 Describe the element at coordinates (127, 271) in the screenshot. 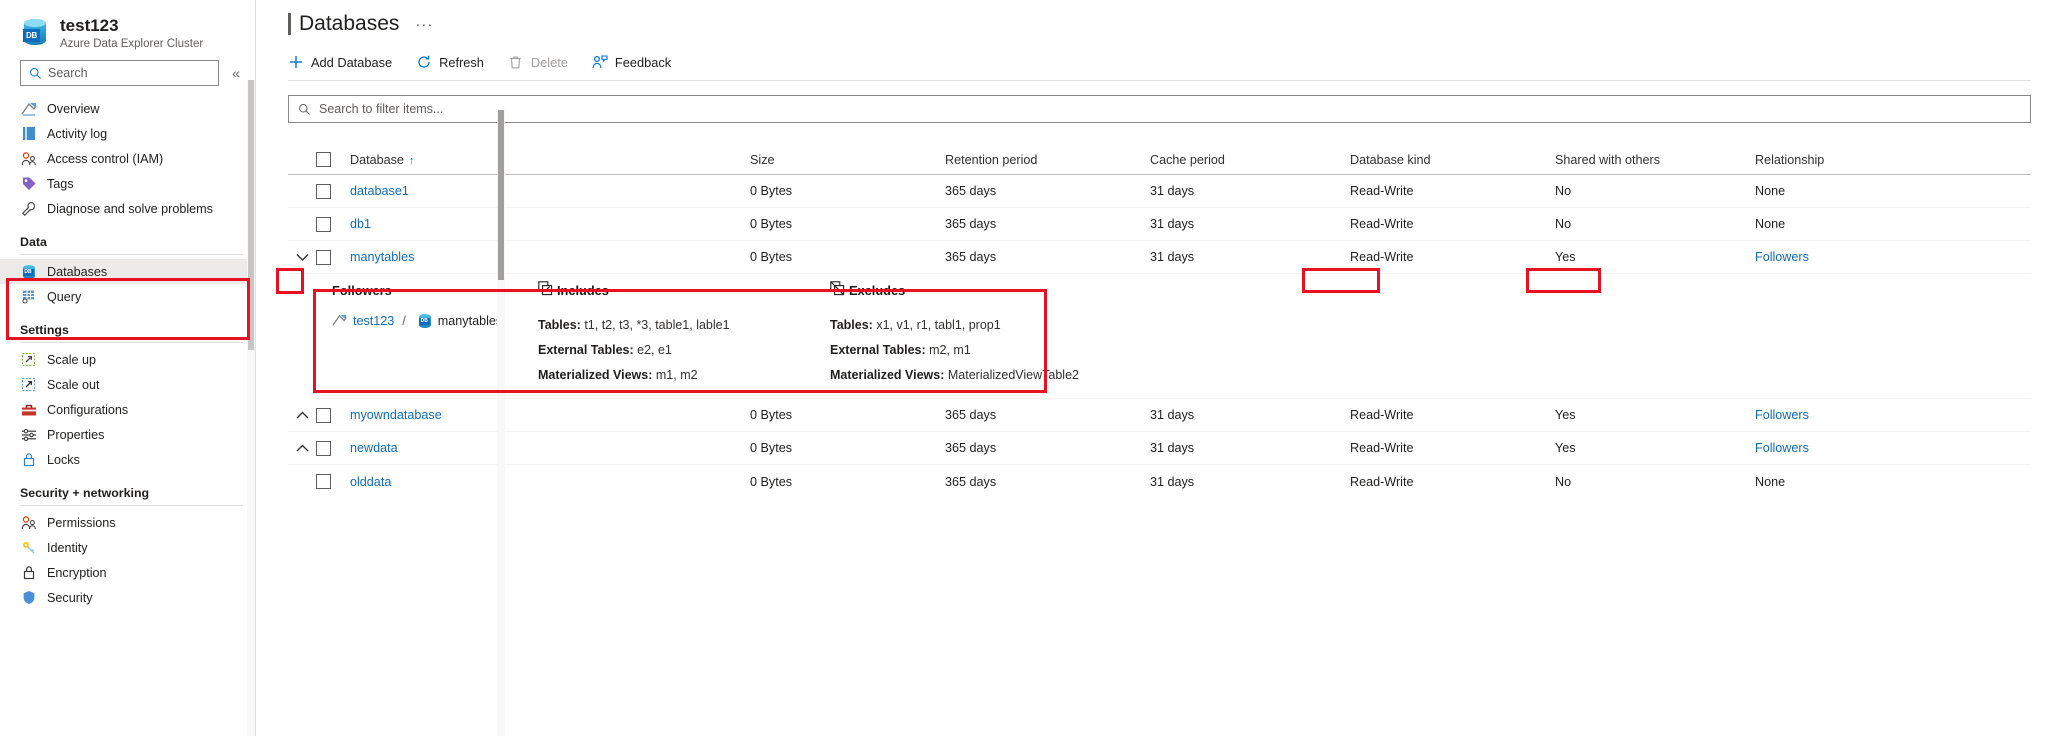

I see `sidebar-item-databases: DB Databases` at that location.